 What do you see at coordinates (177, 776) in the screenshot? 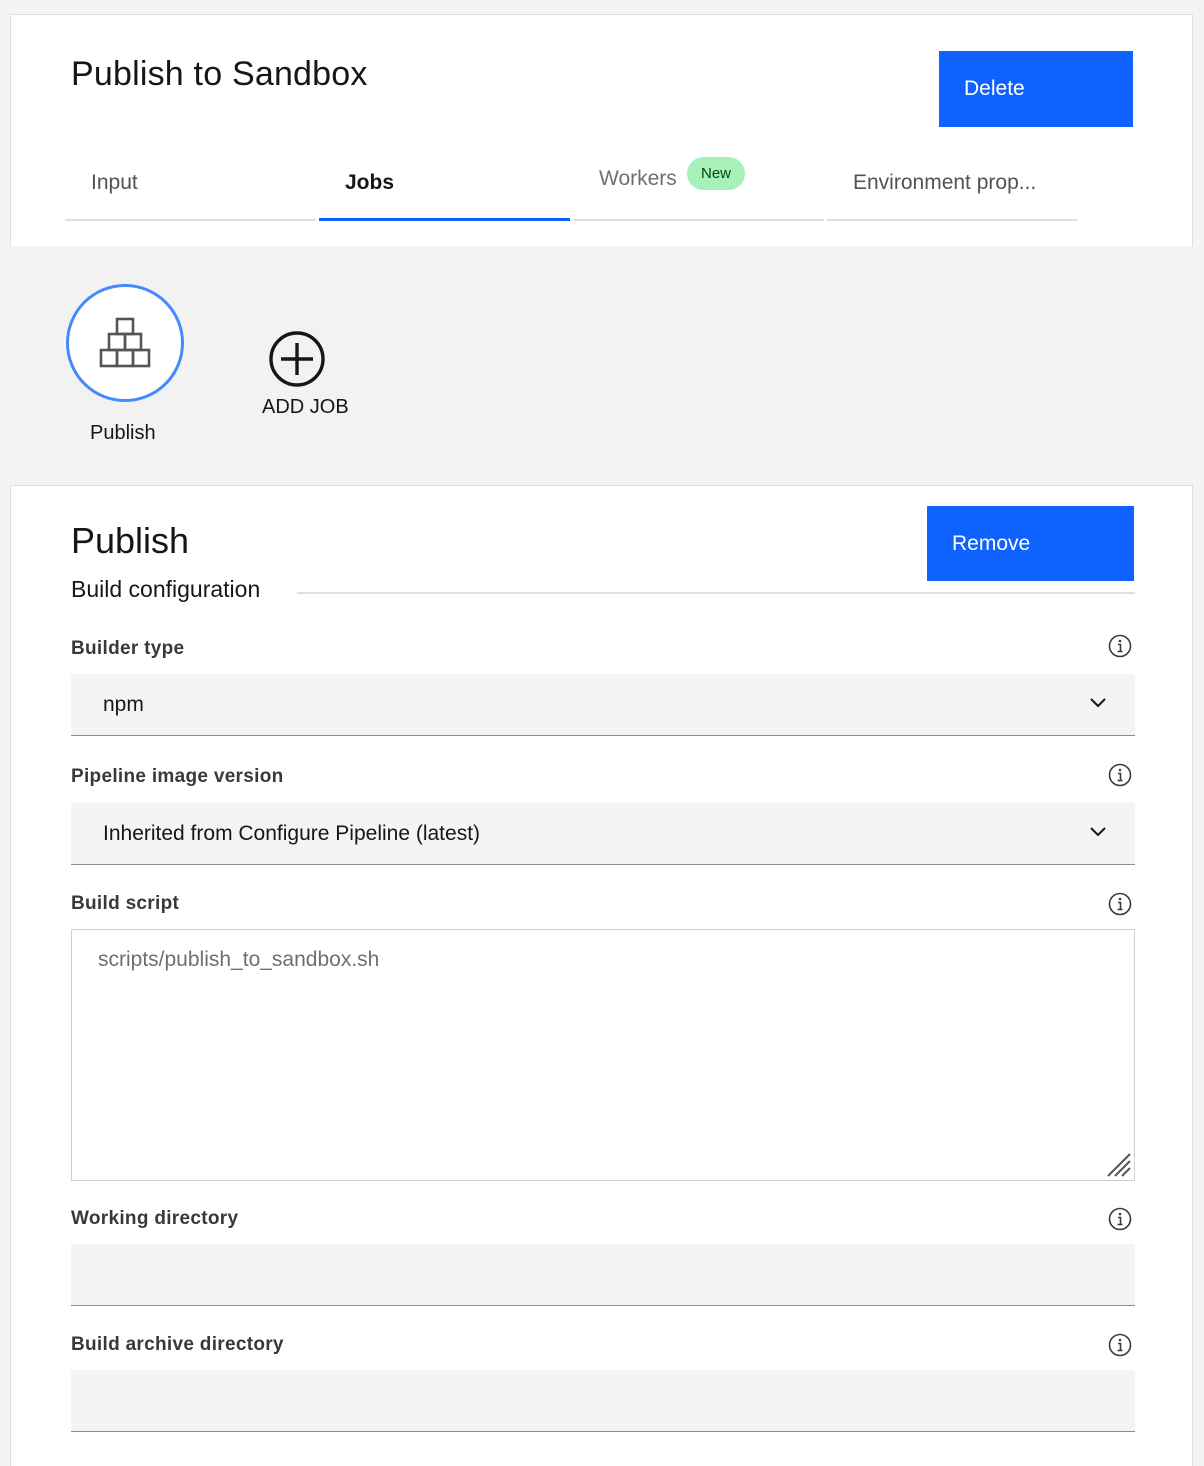
I see `pipeline-image-version-label: Pipeline image version` at bounding box center [177, 776].